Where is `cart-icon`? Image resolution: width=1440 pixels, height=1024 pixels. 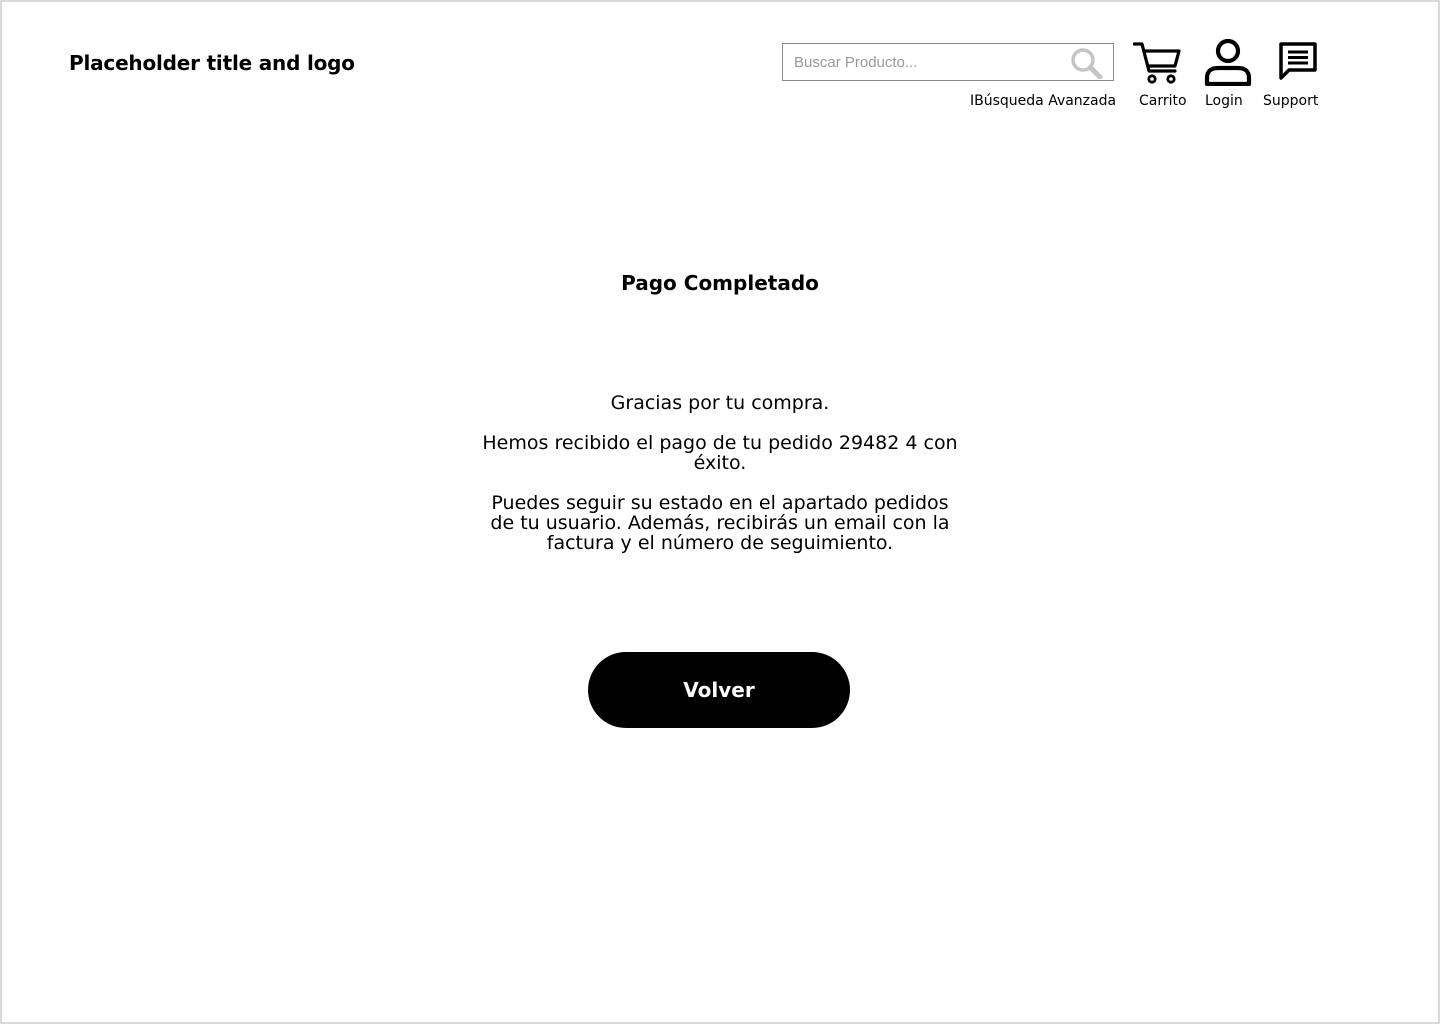
cart-icon is located at coordinates (1156, 65).